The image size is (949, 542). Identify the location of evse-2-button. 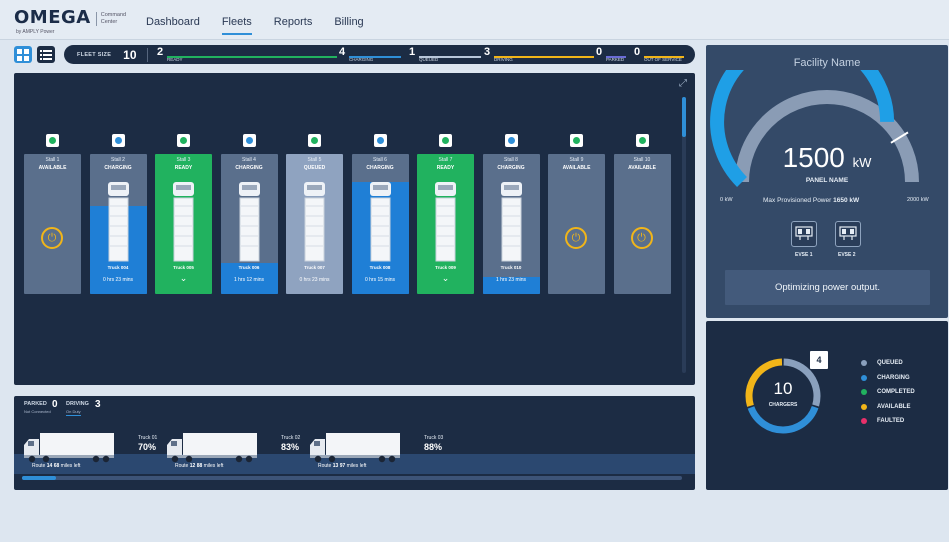
(848, 234).